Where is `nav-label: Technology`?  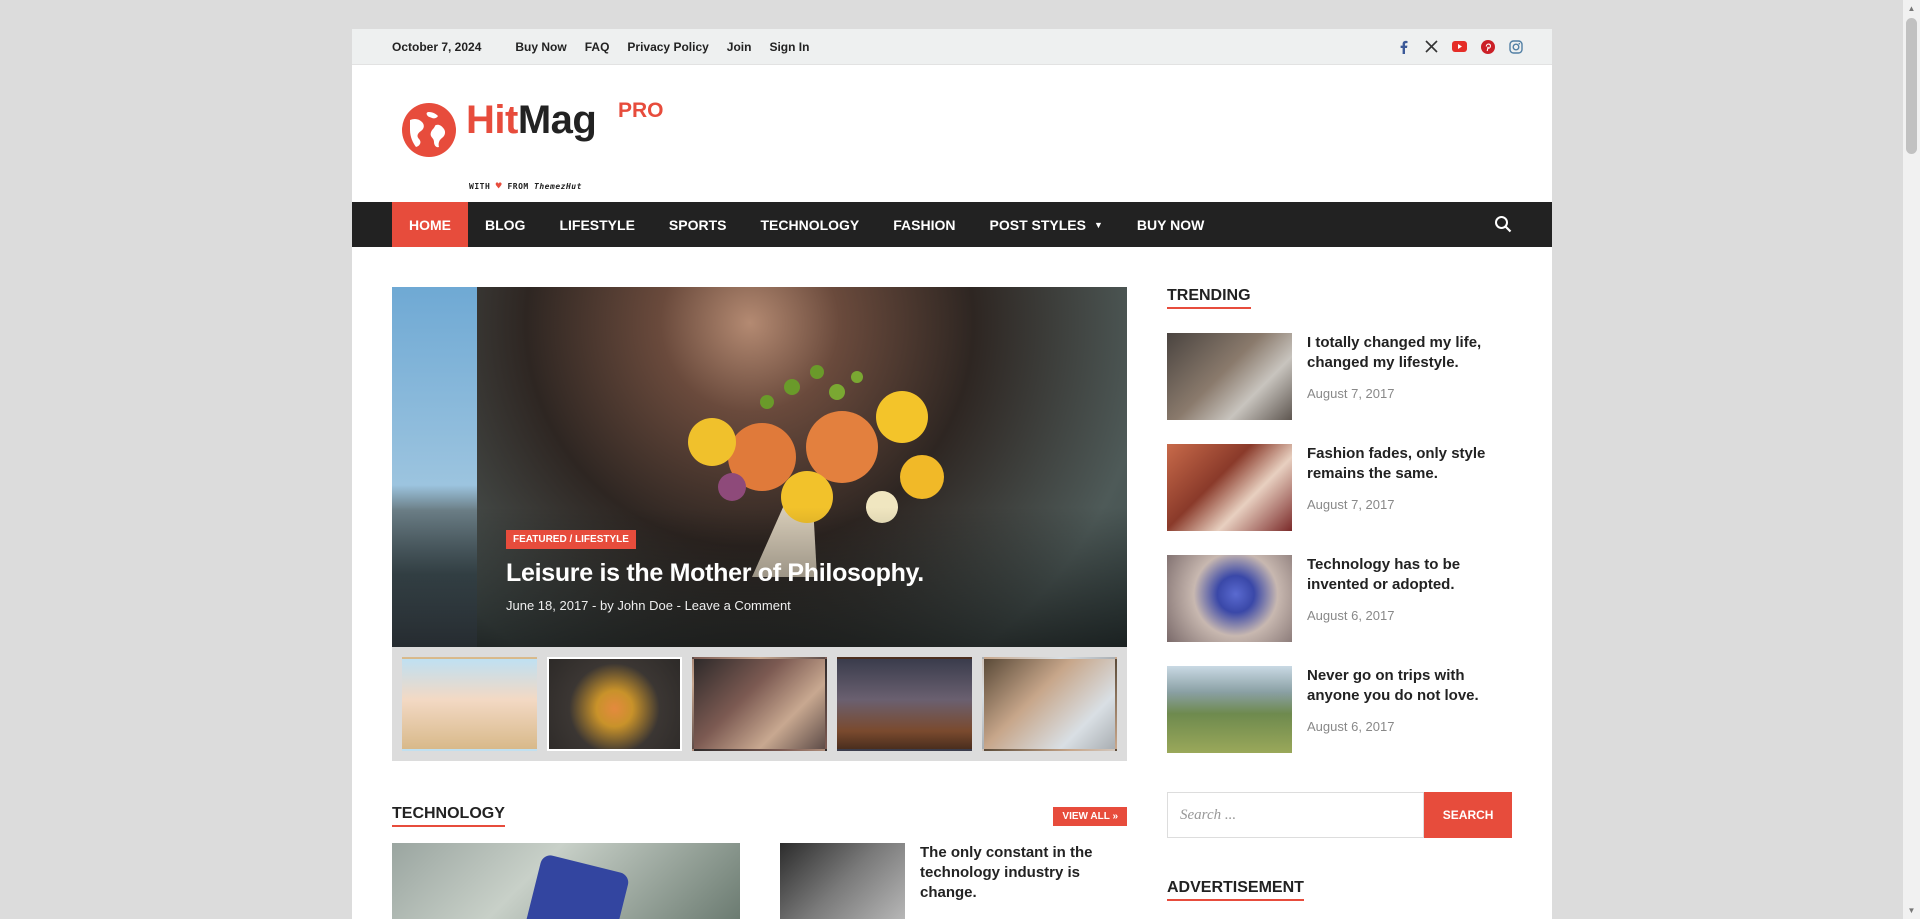
nav-label: Technology is located at coordinates (810, 224).